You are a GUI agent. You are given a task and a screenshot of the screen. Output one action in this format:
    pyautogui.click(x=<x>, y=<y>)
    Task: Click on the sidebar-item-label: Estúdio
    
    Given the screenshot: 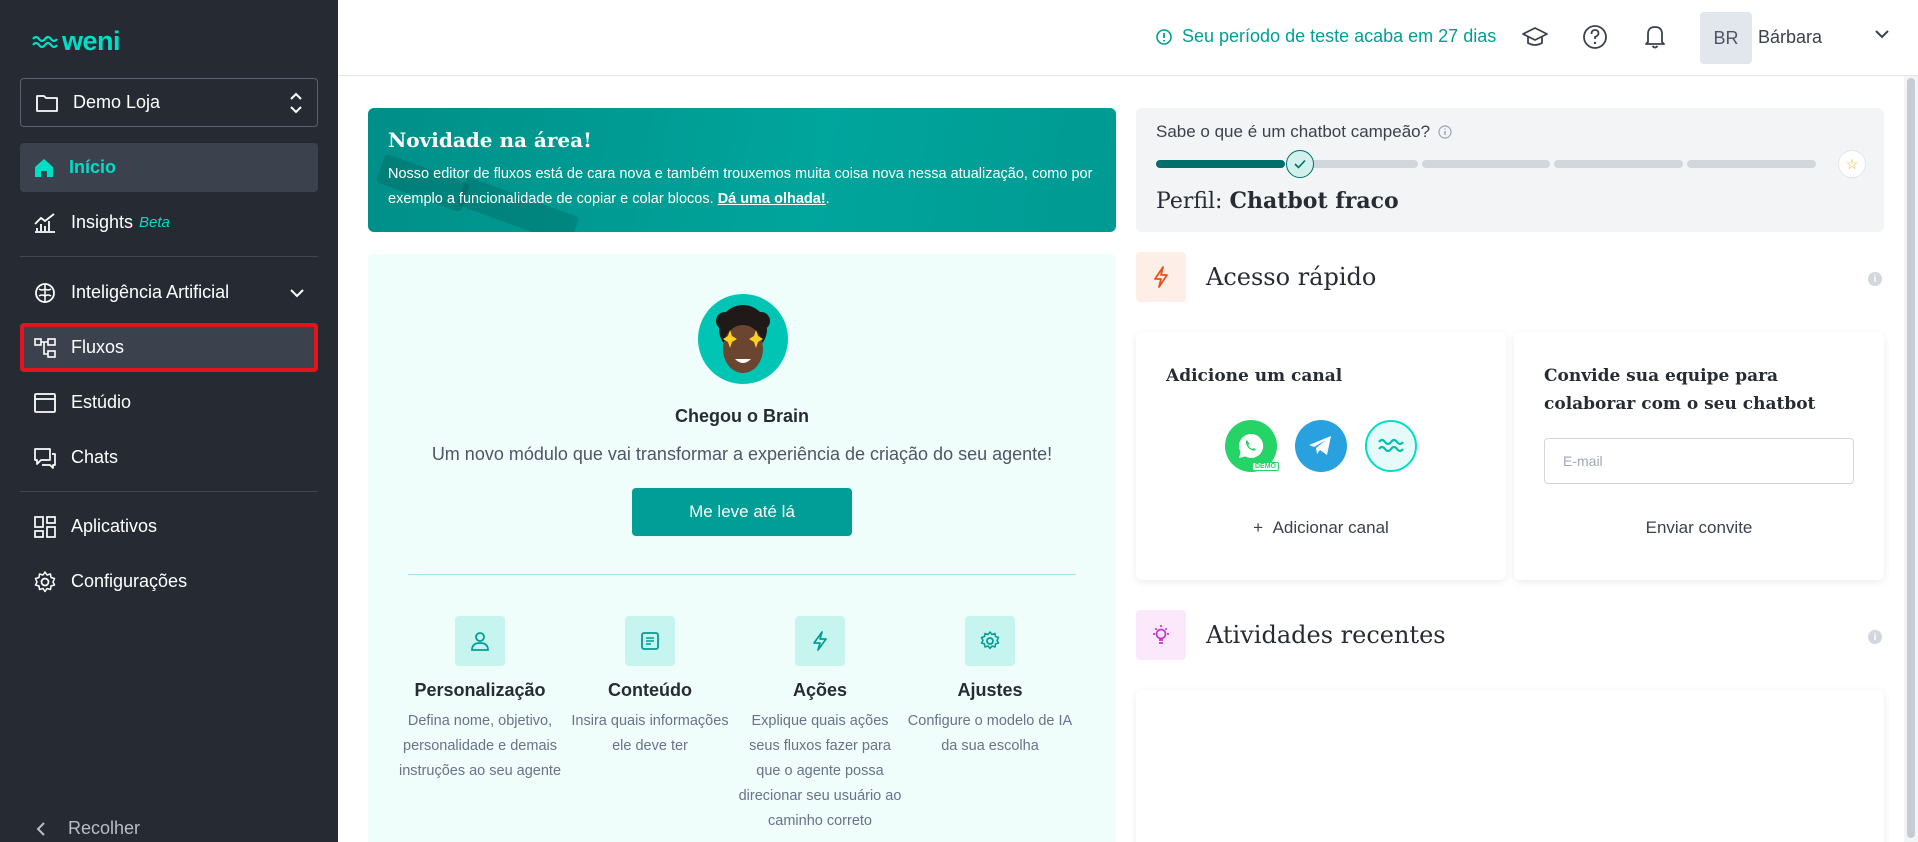 What is the action you would take?
    pyautogui.click(x=101, y=402)
    